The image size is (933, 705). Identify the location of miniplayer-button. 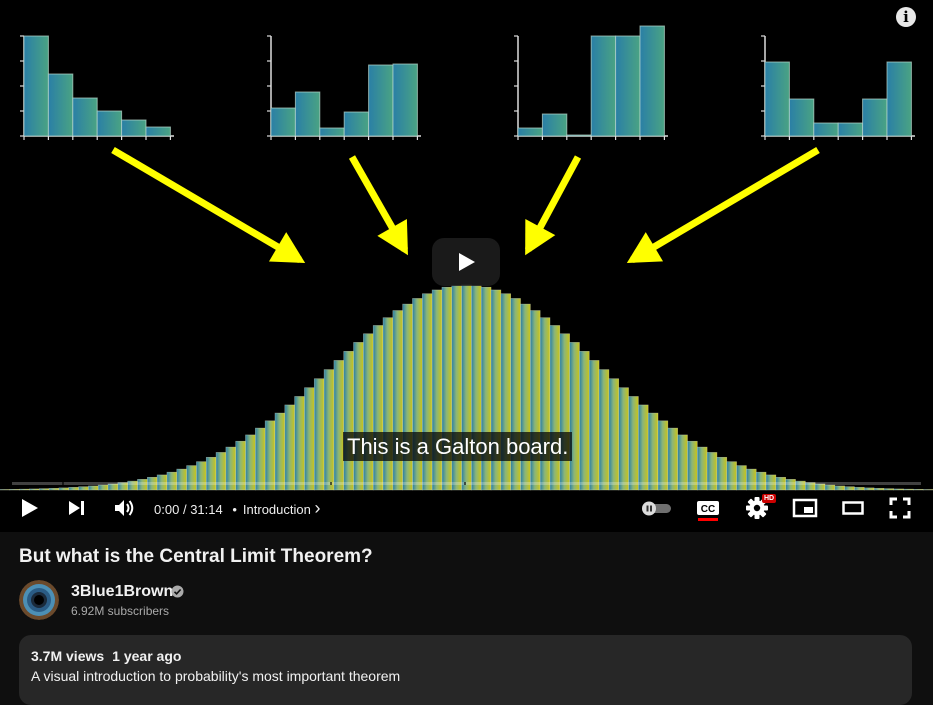
(805, 508).